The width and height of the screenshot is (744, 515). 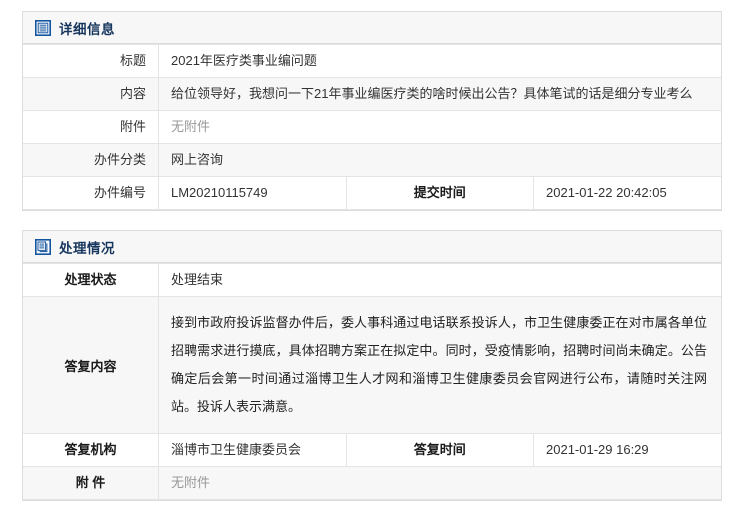 I want to click on label-text: 处理状态, so click(x=90, y=279).